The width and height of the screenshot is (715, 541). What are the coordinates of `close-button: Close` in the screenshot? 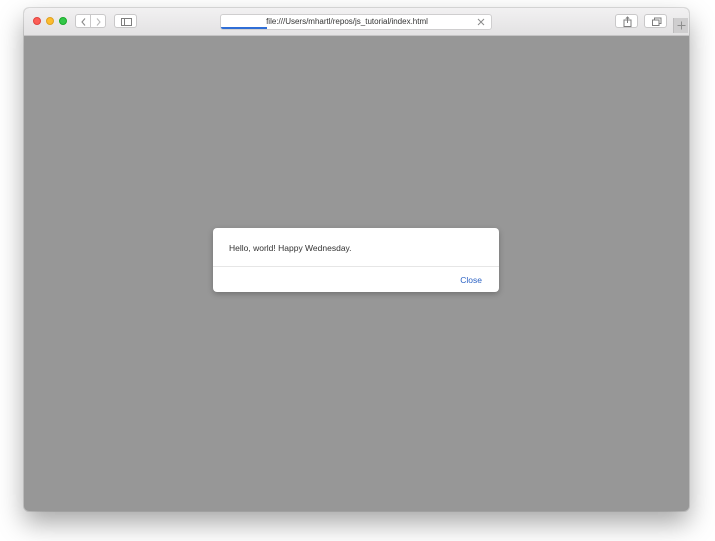 It's located at (471, 280).